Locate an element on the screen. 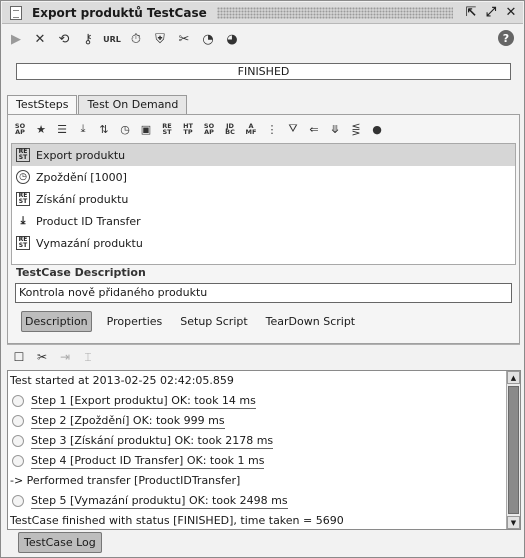 This screenshot has height=558, width=525. title-grip is located at coordinates (334, 12).